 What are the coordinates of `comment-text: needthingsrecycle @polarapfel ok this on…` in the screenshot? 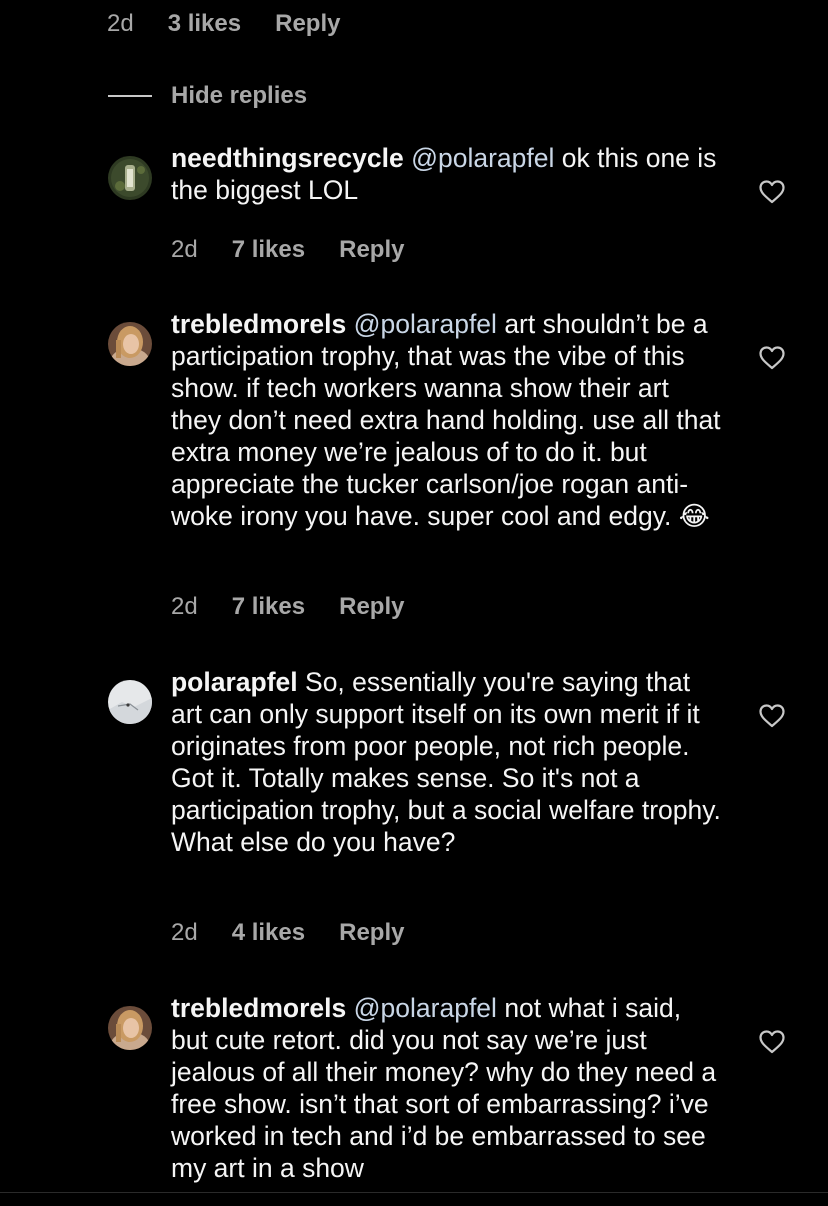 It's located at (447, 174).